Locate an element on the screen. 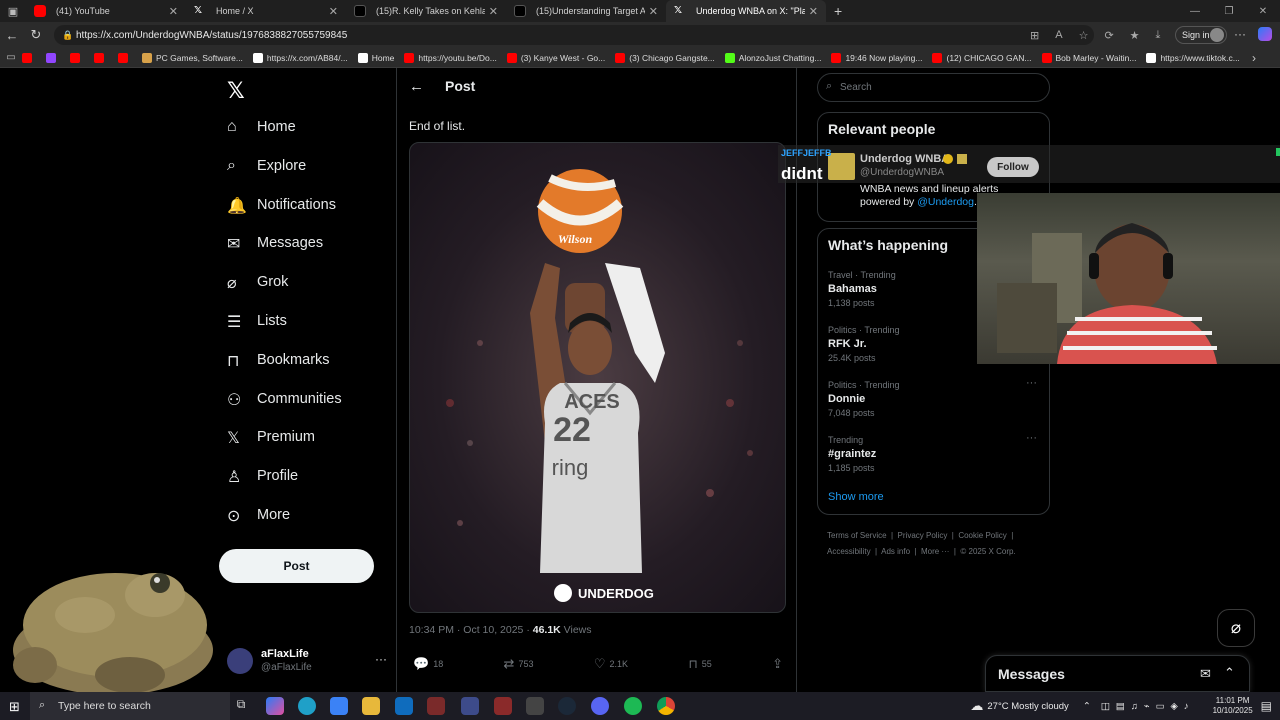 The image size is (1280, 720). more-dots-icon: ··· is located at coordinates (381, 659).